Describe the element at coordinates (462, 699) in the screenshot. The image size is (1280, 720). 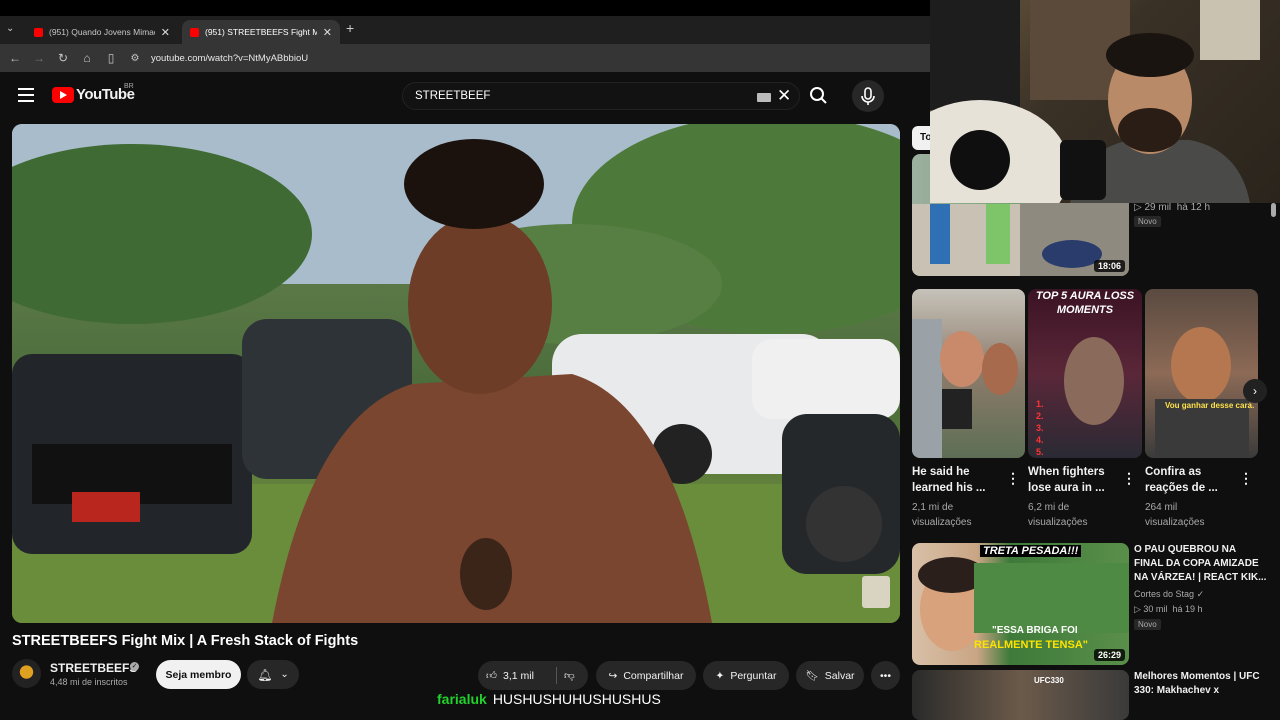
I see `chat-username: farialuk` at that location.